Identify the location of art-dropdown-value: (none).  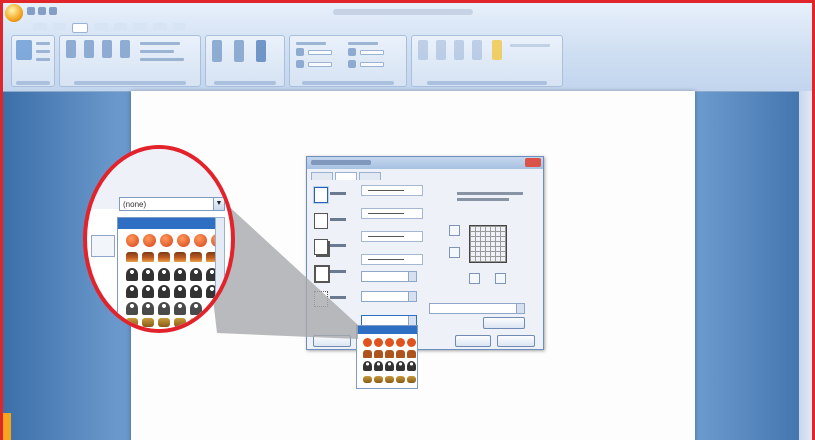
(167, 204).